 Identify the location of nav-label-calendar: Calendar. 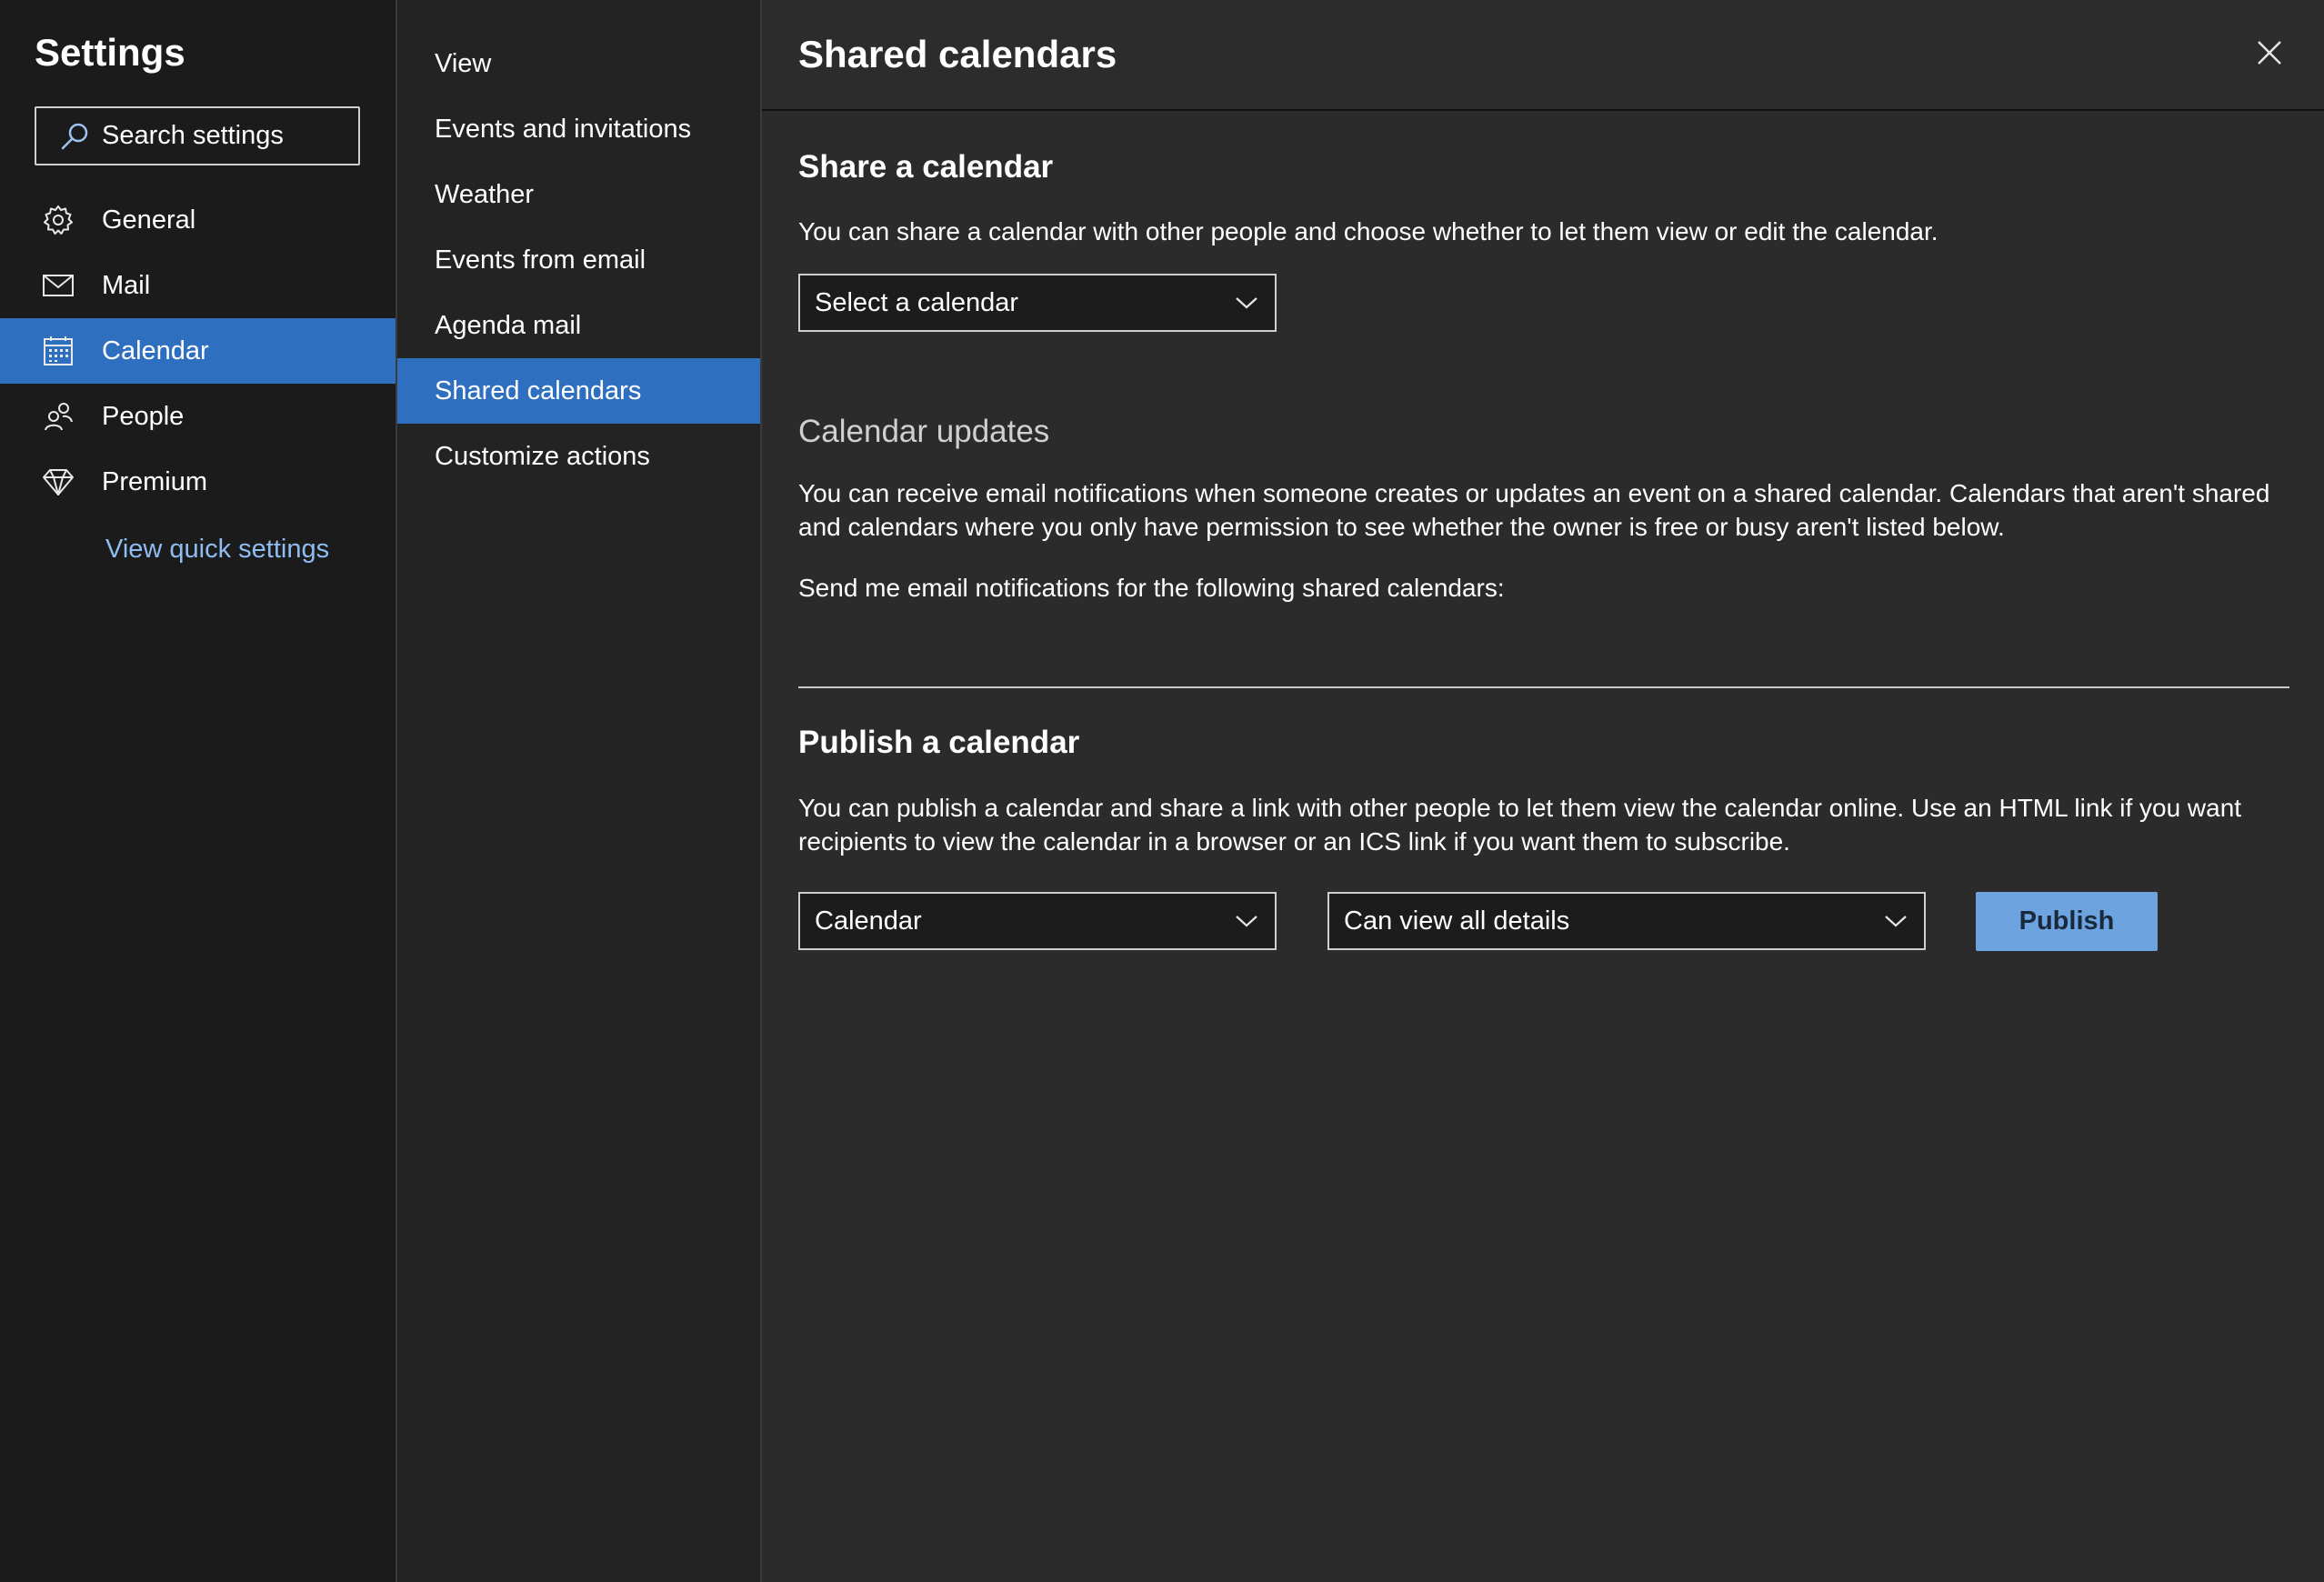
(156, 350).